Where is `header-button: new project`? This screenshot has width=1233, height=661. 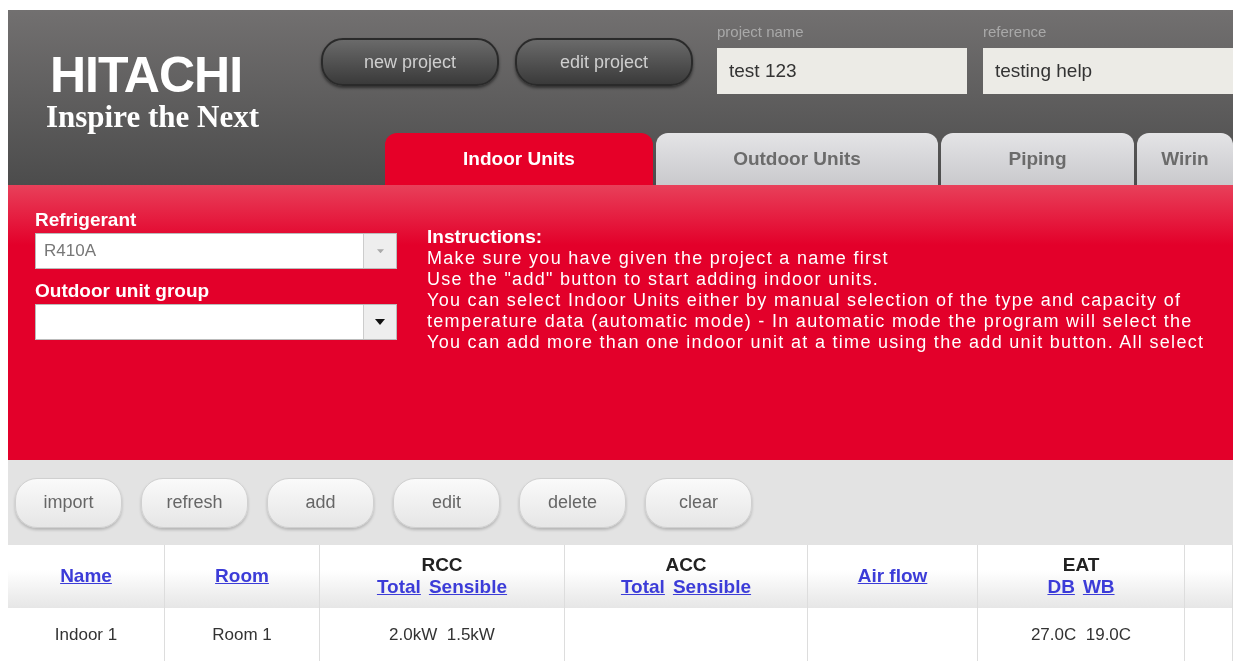 header-button: new project is located at coordinates (410, 62).